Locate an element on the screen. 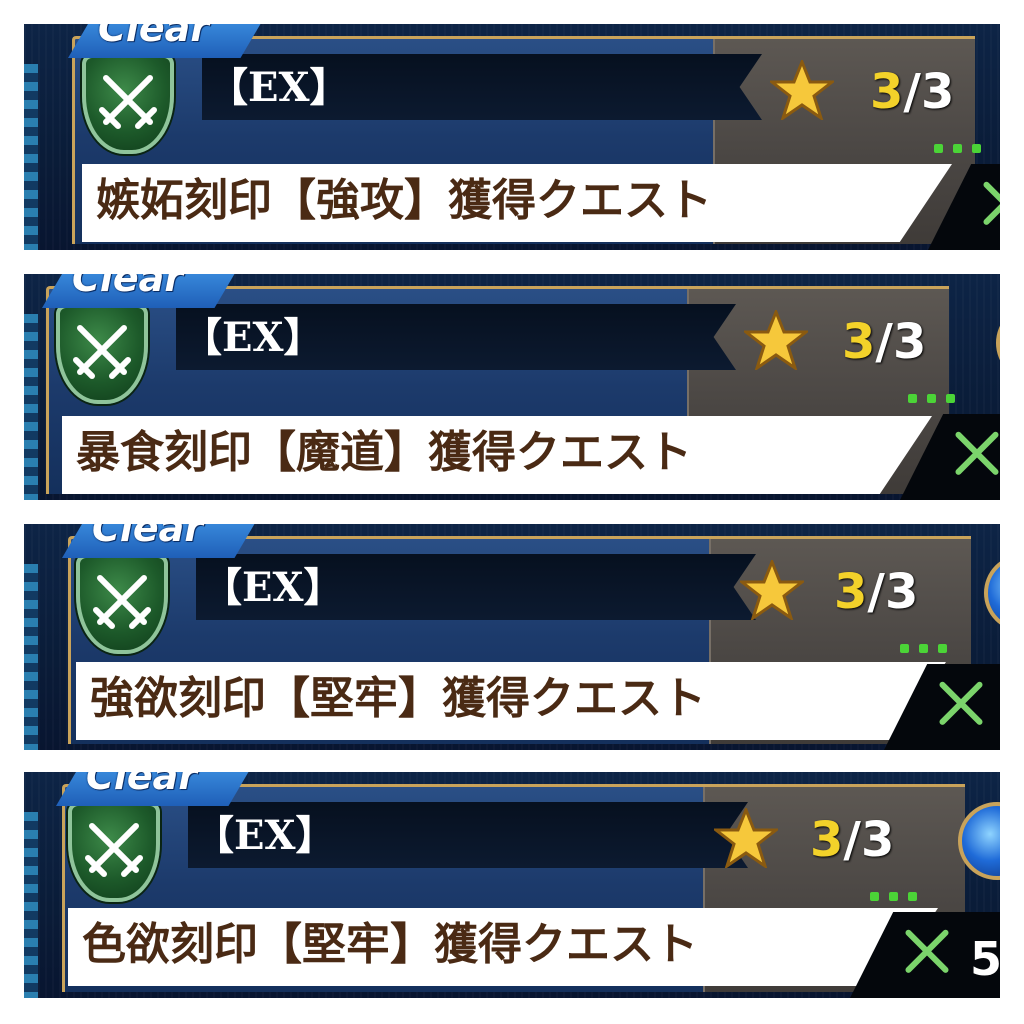 The width and height of the screenshot is (1024, 1024). quest-name: 色欲刻印【堅牢】獲得クエスト is located at coordinates (390, 944).